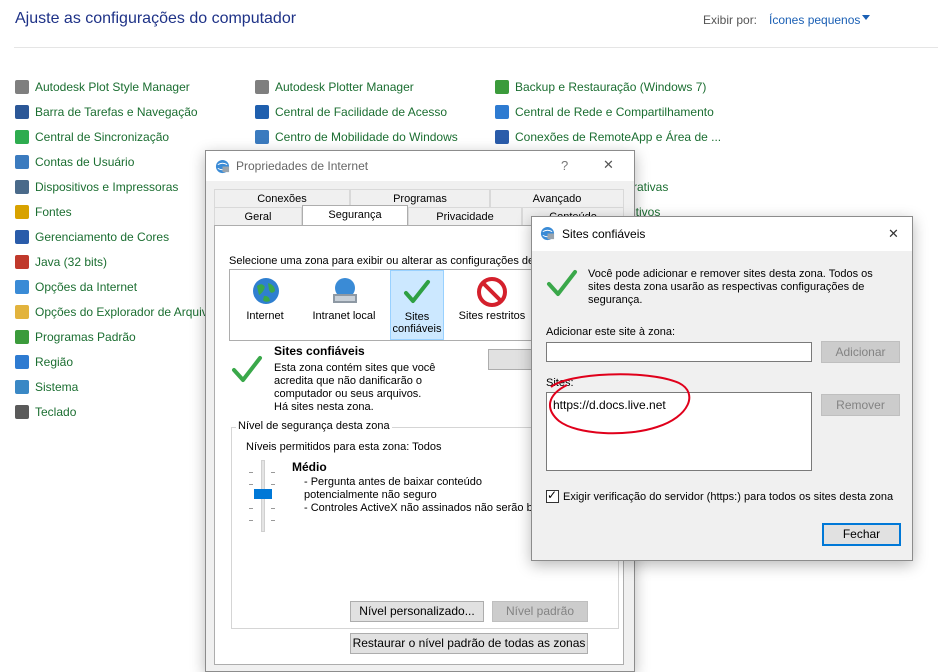 The height and width of the screenshot is (672, 938). I want to click on require-https-checkbox: ✓, so click(552, 495).